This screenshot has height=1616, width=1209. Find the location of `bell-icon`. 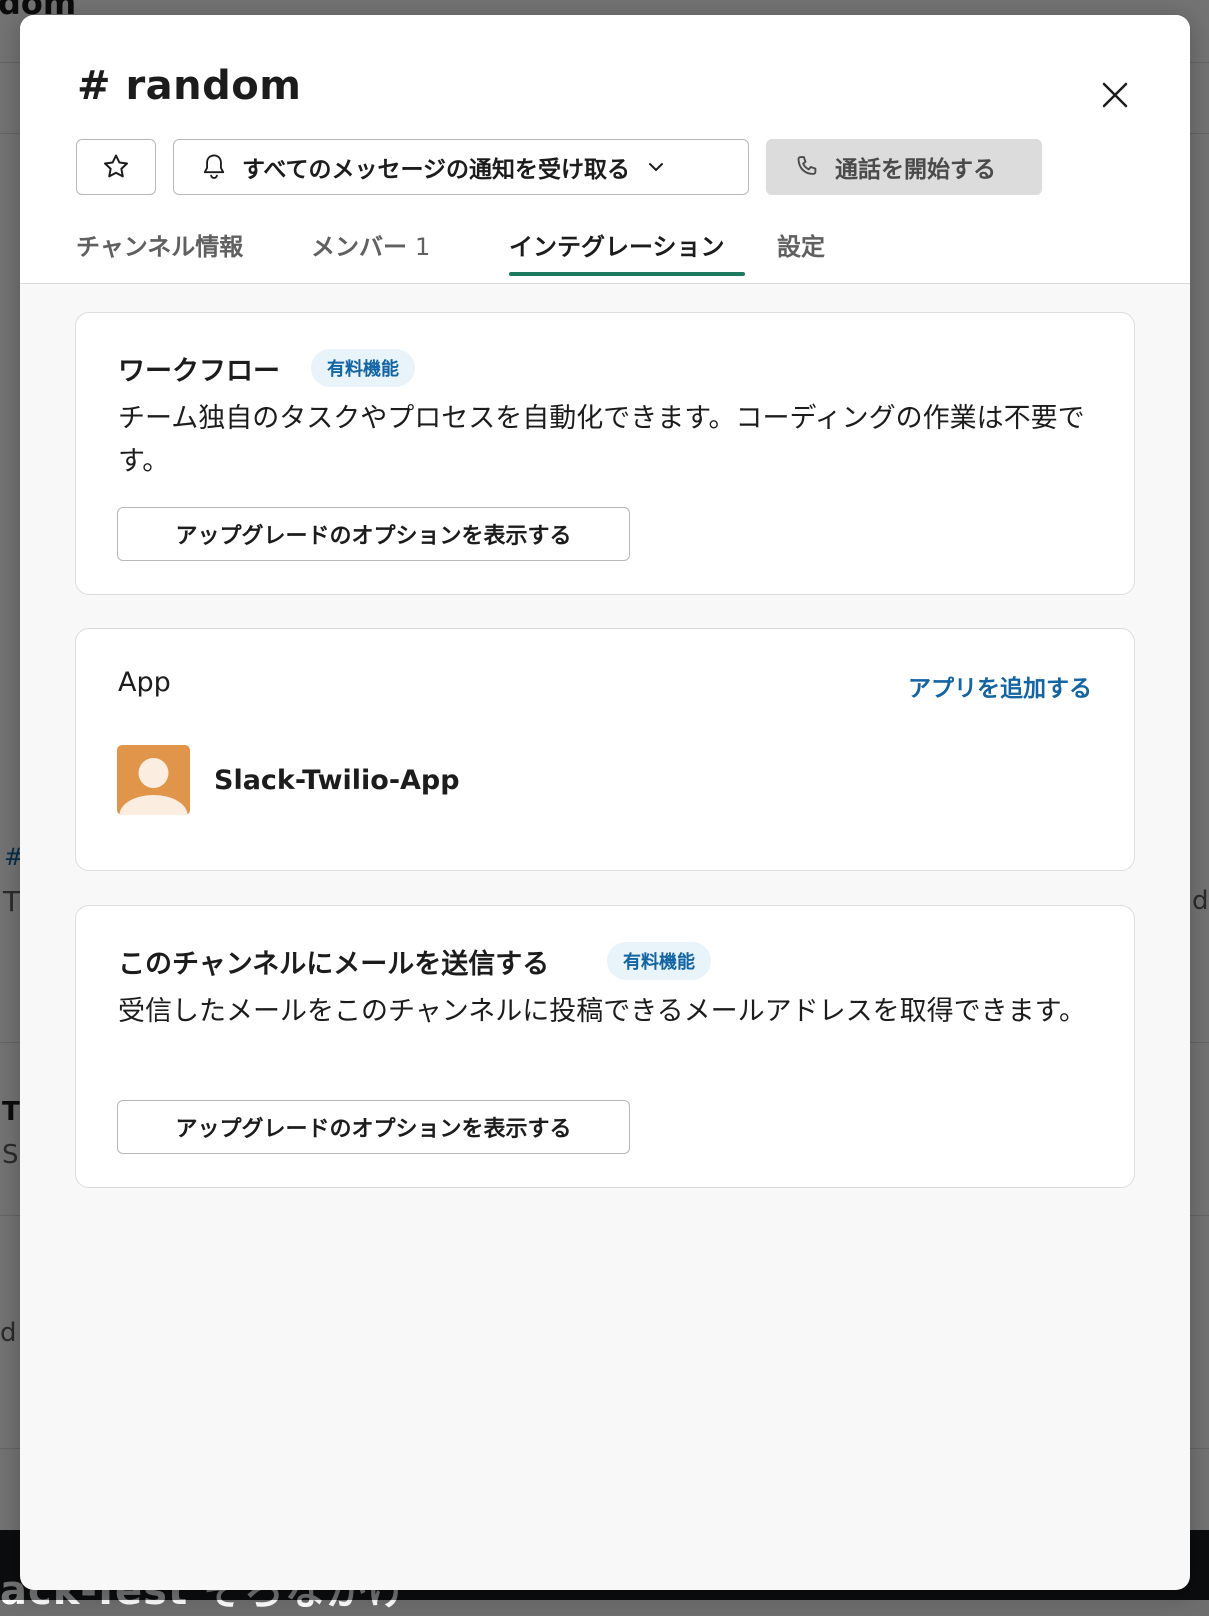

bell-icon is located at coordinates (214, 166).